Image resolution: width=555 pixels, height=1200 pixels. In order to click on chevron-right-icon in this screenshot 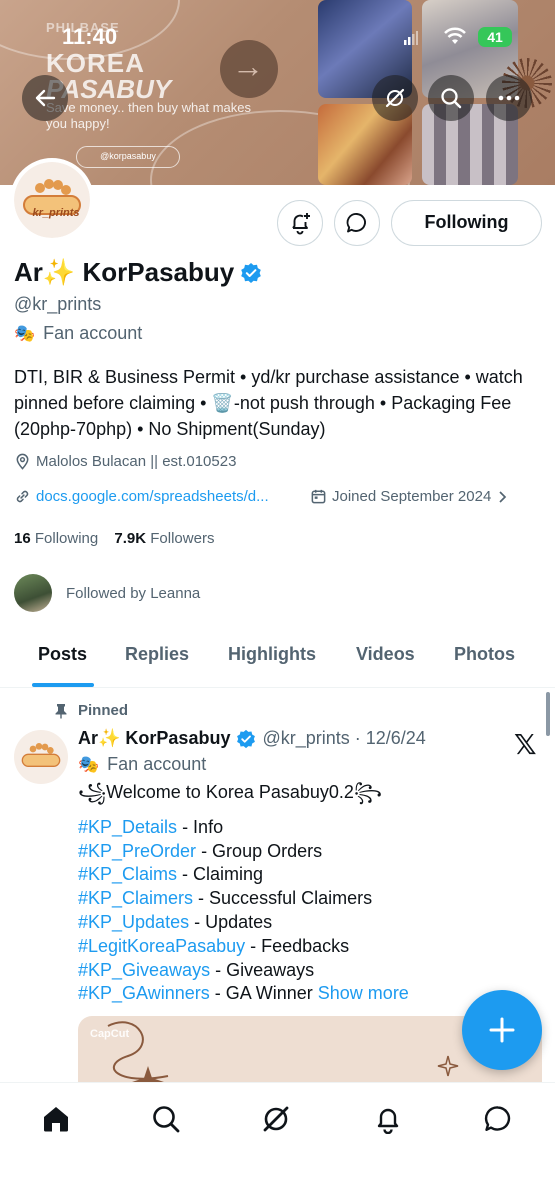, I will do `click(503, 496)`.